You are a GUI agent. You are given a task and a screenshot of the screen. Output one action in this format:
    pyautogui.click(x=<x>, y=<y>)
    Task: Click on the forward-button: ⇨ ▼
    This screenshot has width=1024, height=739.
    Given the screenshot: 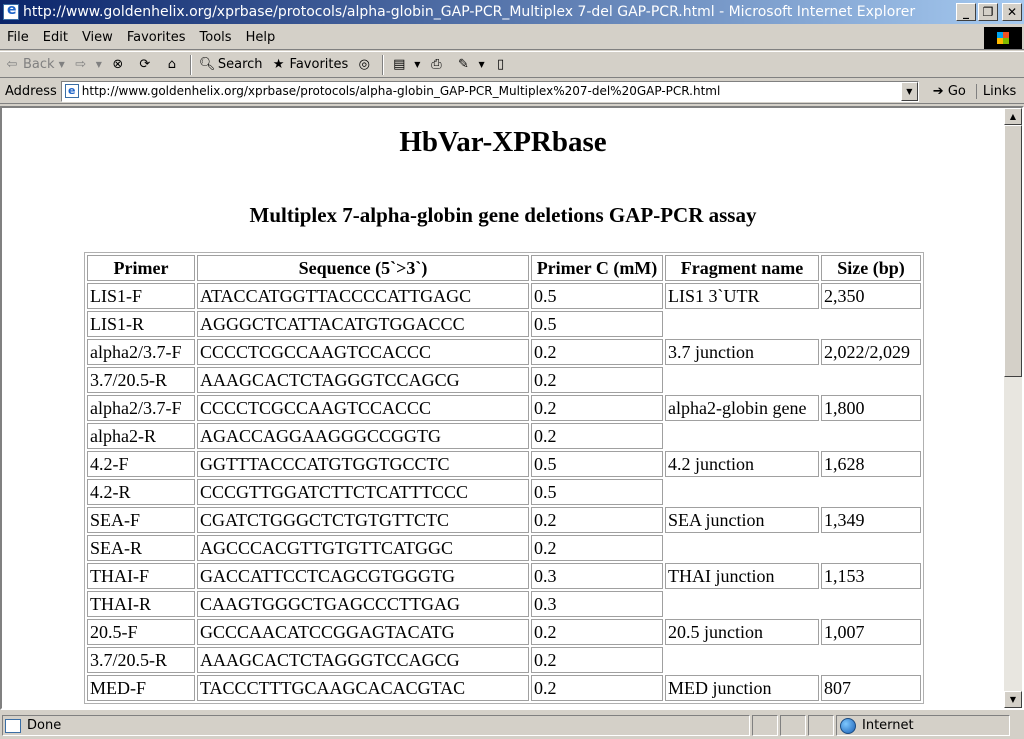 What is the action you would take?
    pyautogui.click(x=87, y=65)
    